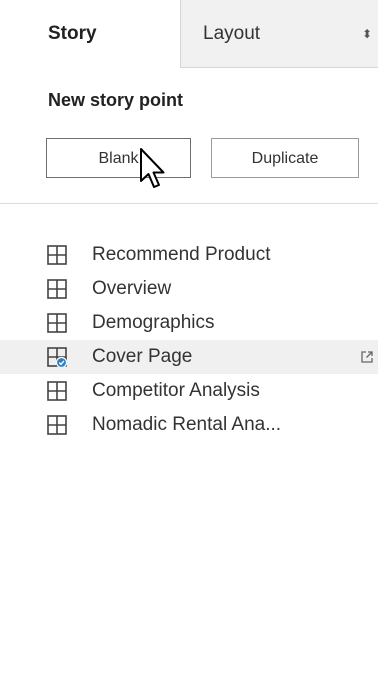 This screenshot has height=695, width=378. What do you see at coordinates (72, 33) in the screenshot?
I see `tab-story-label: Story` at bounding box center [72, 33].